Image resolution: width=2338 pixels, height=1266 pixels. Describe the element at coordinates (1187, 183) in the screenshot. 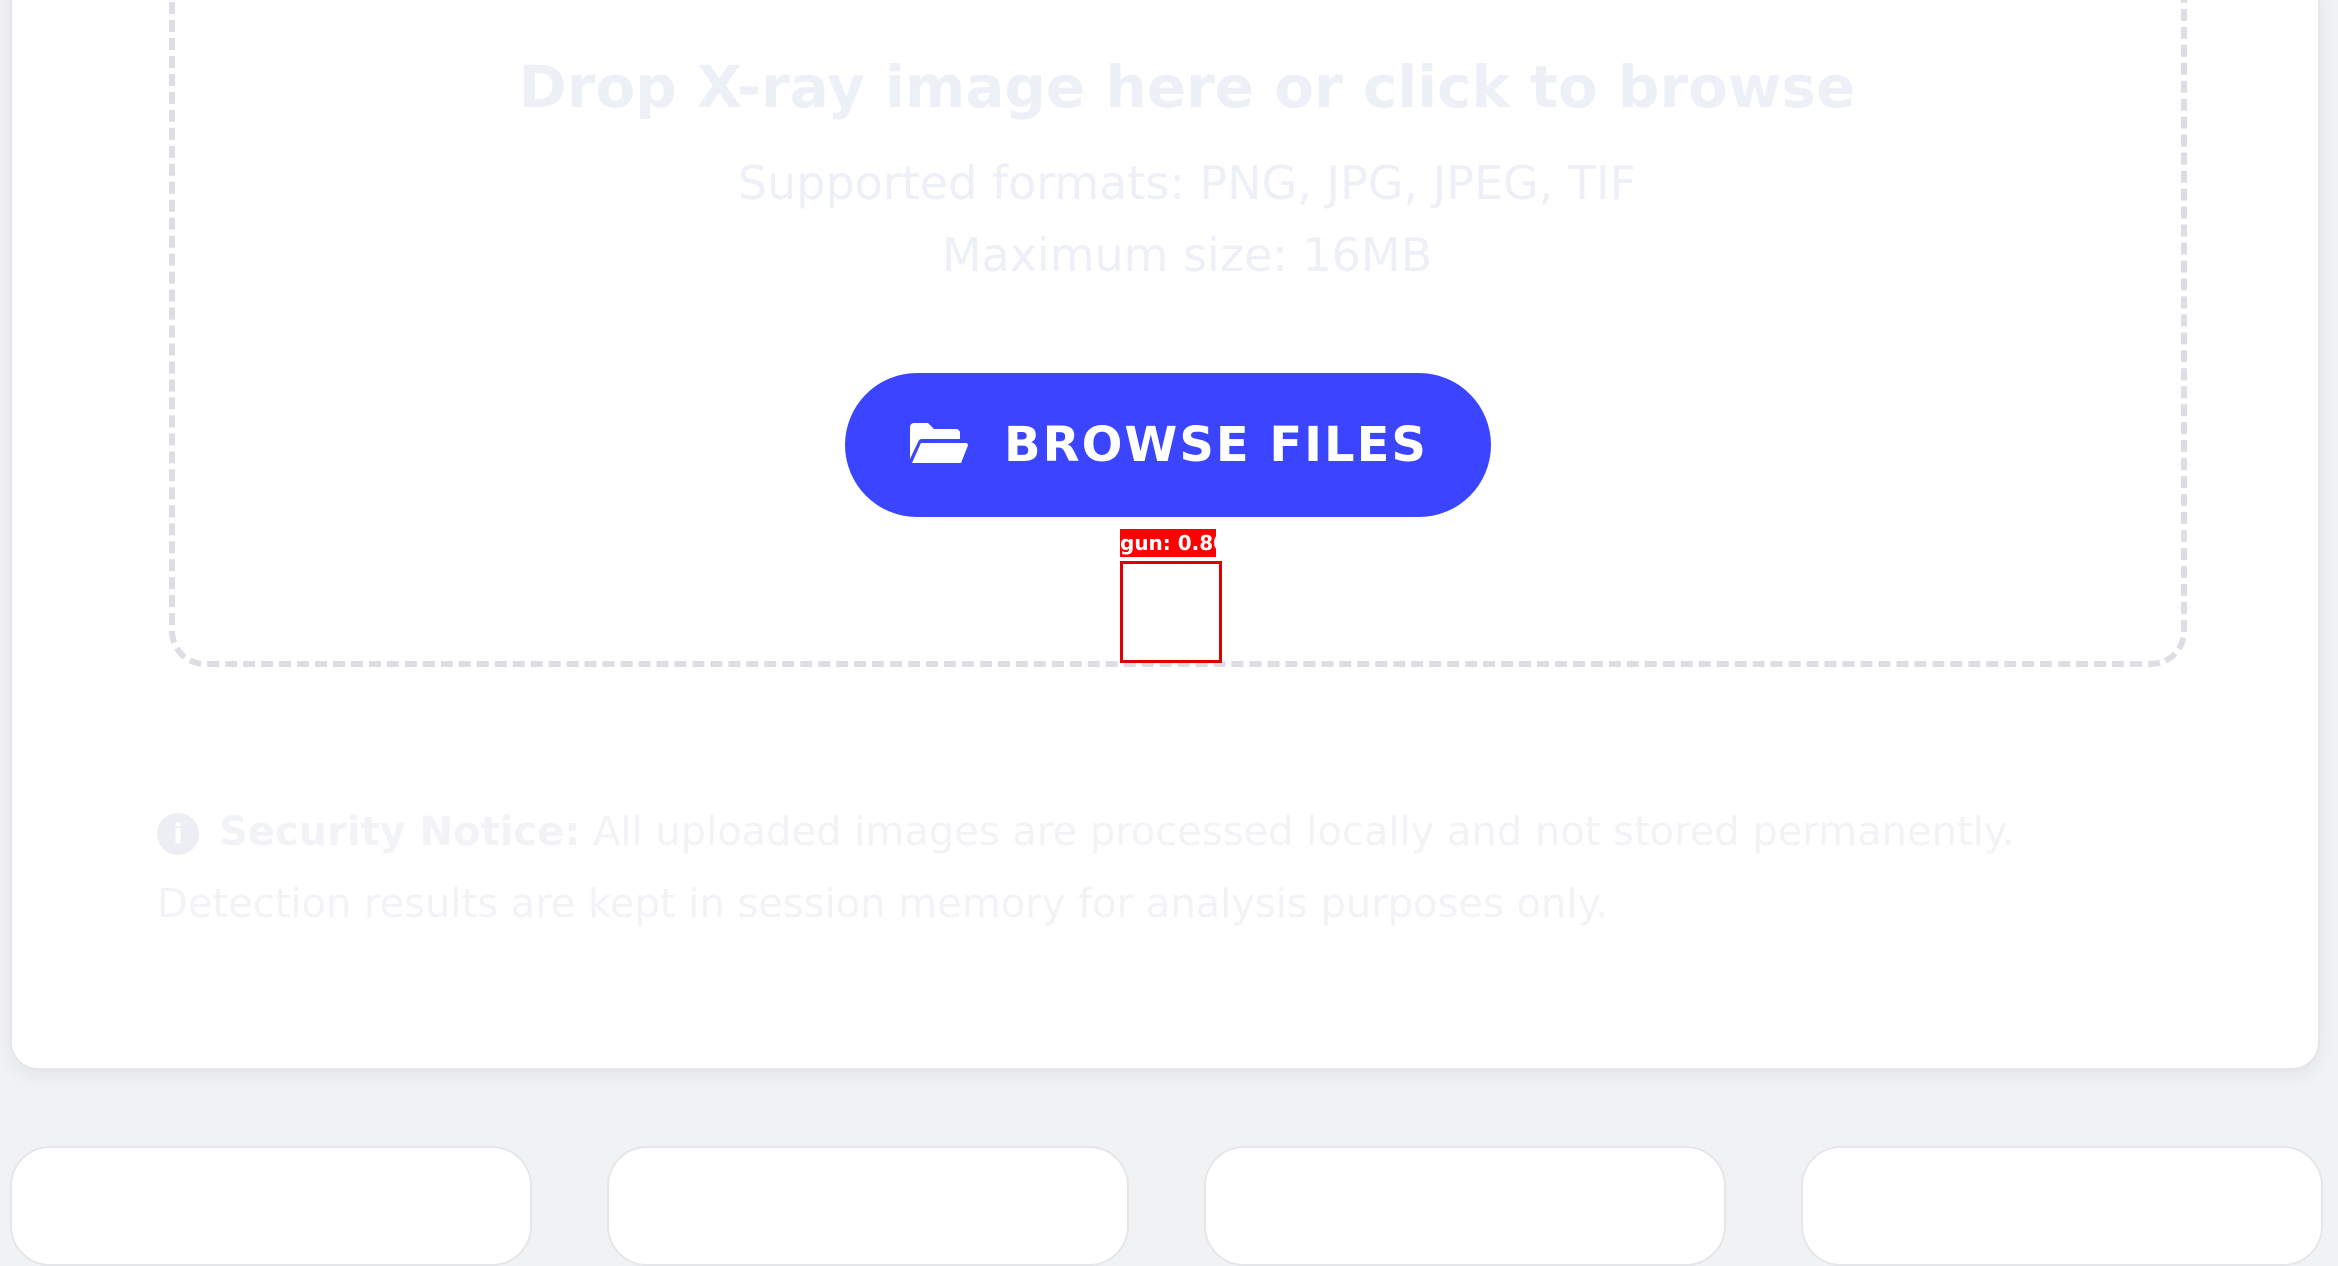

I see `supported-formats-text: Supported formats: PNG, JPG, JPEG, TIF` at that location.